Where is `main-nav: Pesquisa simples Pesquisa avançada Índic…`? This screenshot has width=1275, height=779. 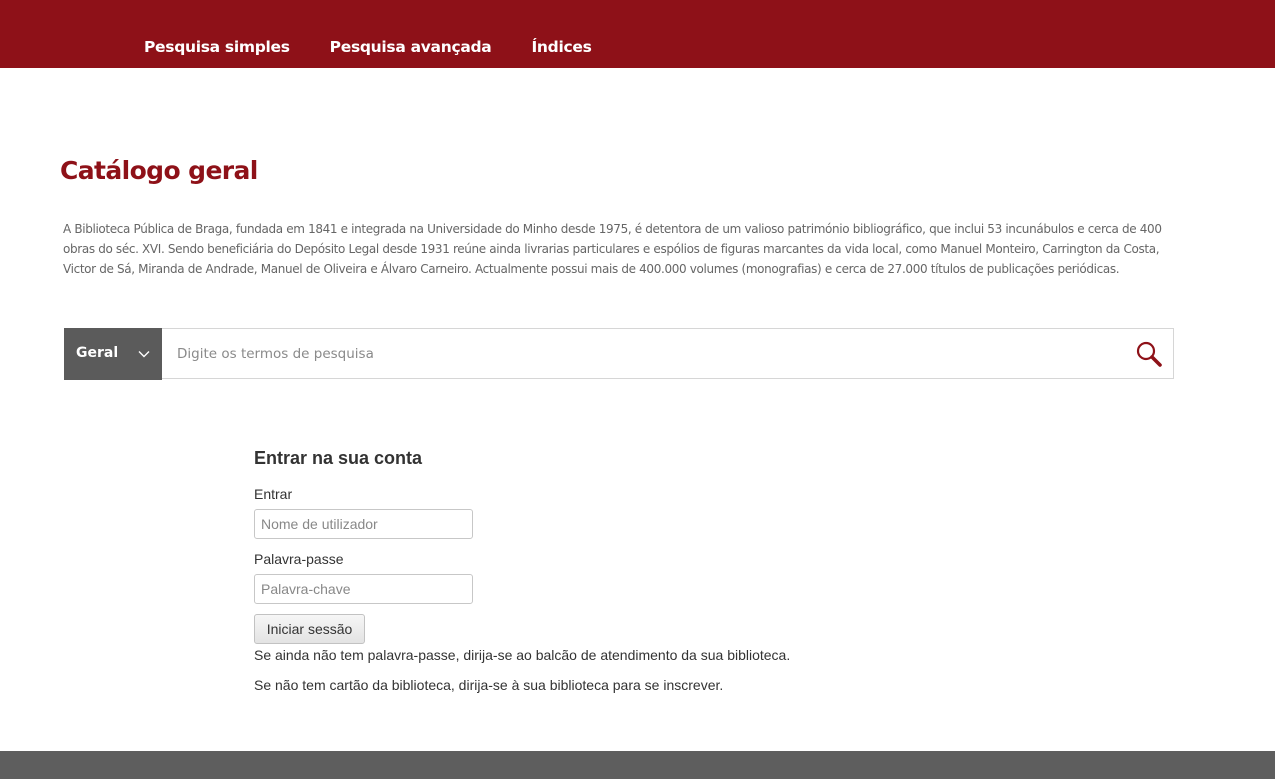
main-nav: Pesquisa simples Pesquisa avançada Índic… is located at coordinates (388, 47).